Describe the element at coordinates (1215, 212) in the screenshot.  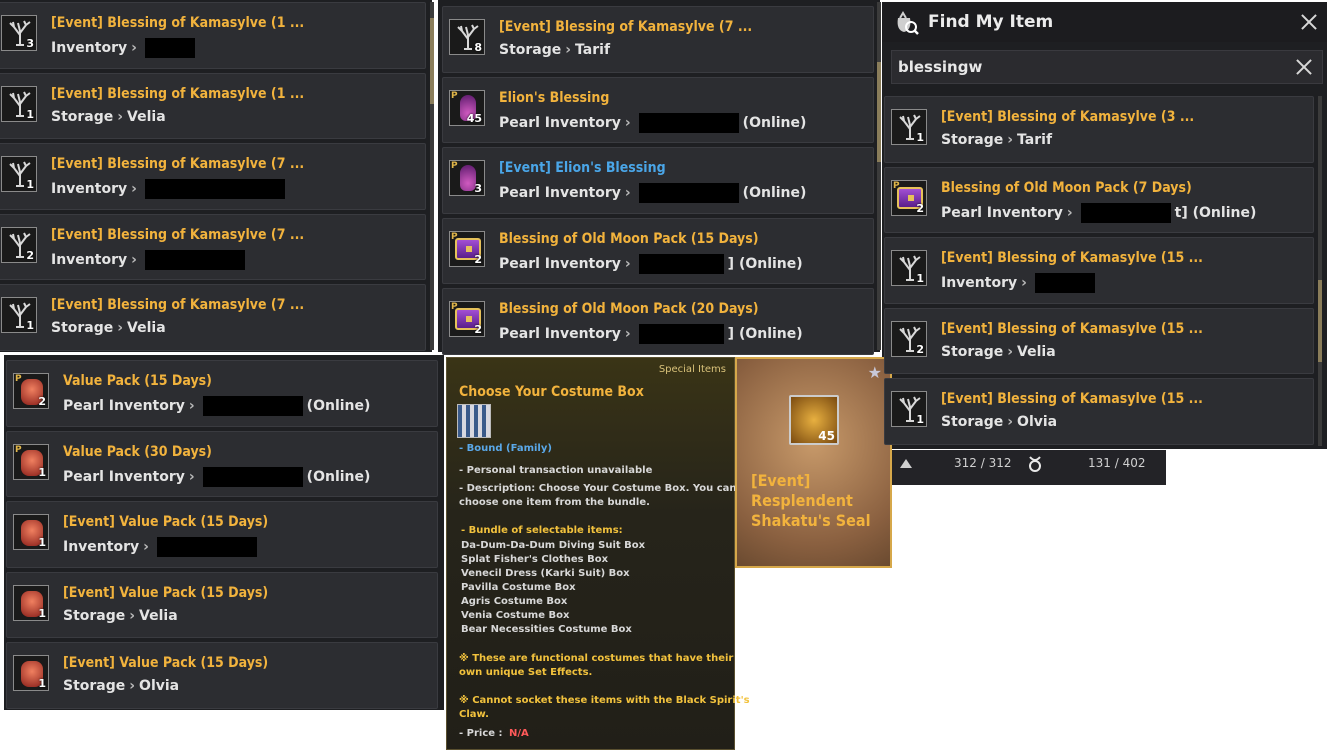
I see `online-status: t] (Online)` at that location.